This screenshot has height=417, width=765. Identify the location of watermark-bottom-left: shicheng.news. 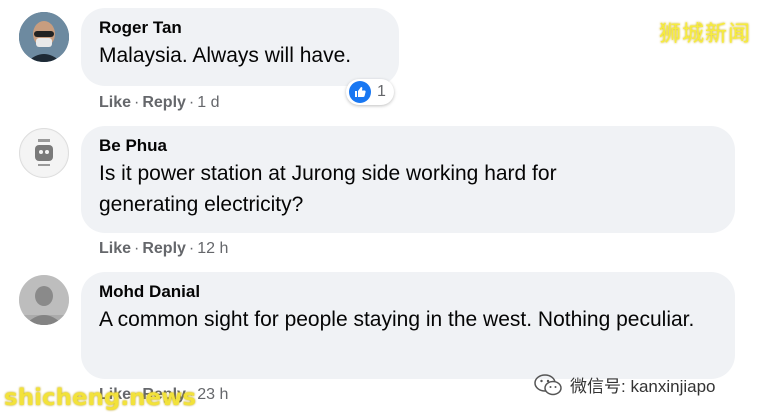
(100, 398).